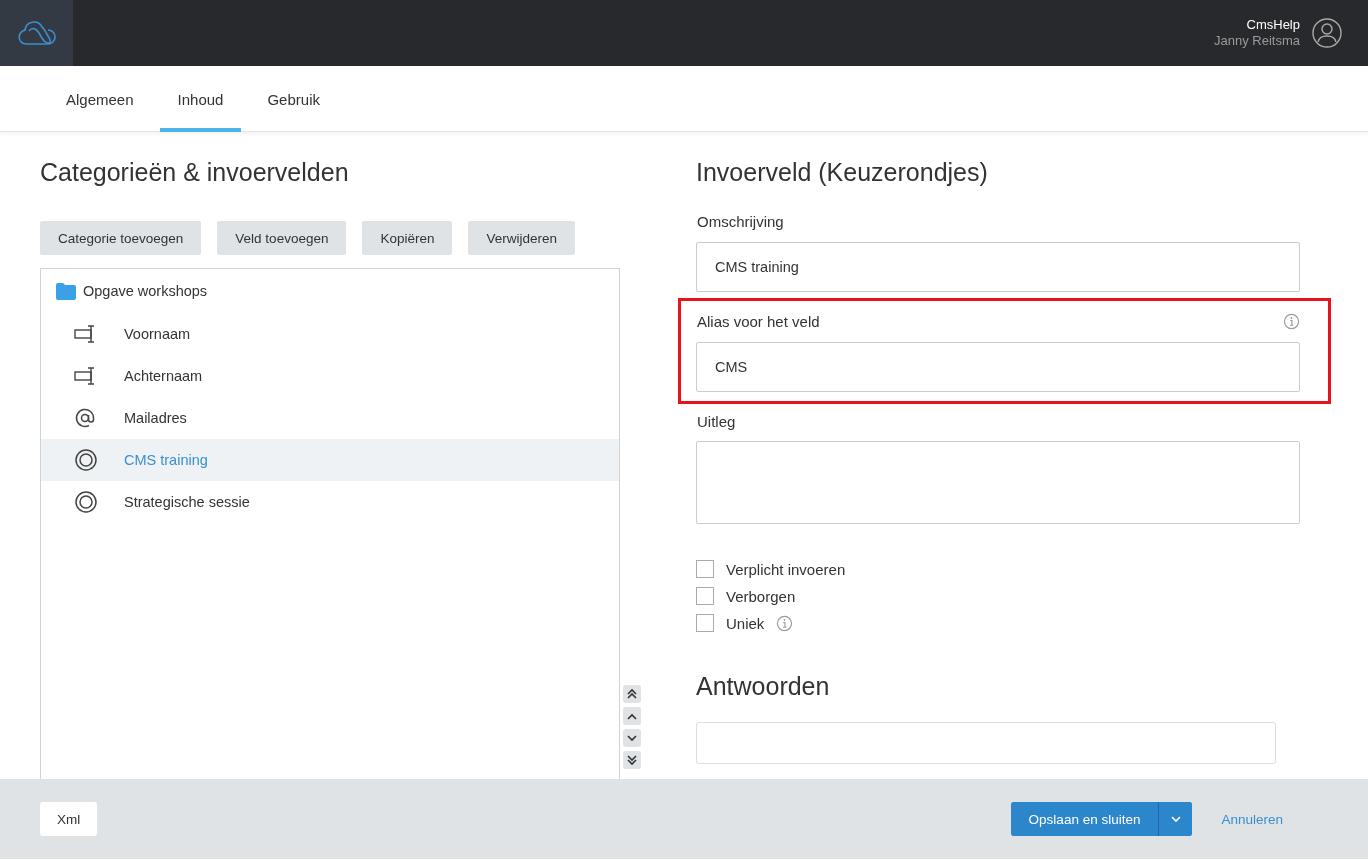 This screenshot has width=1368, height=860. I want to click on user-avatar-icon, so click(1327, 33).